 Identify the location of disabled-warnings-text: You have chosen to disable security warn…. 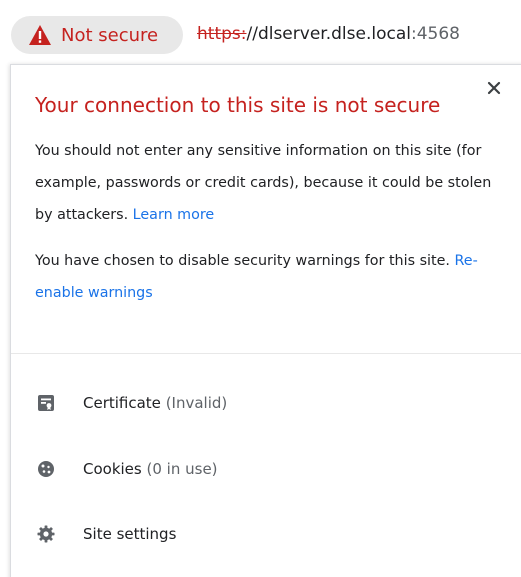
(242, 261).